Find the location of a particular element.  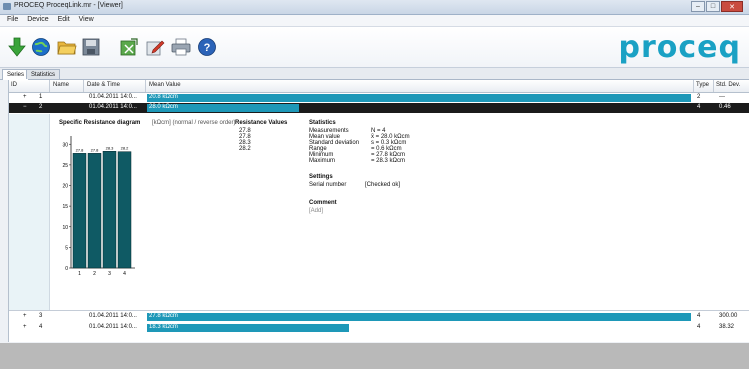

resistance-bar-chart: 0 5 10 15 20 25 30 27.8 1 27.8 2 28.3 3 28.2 4 is located at coordinates (98, 206).